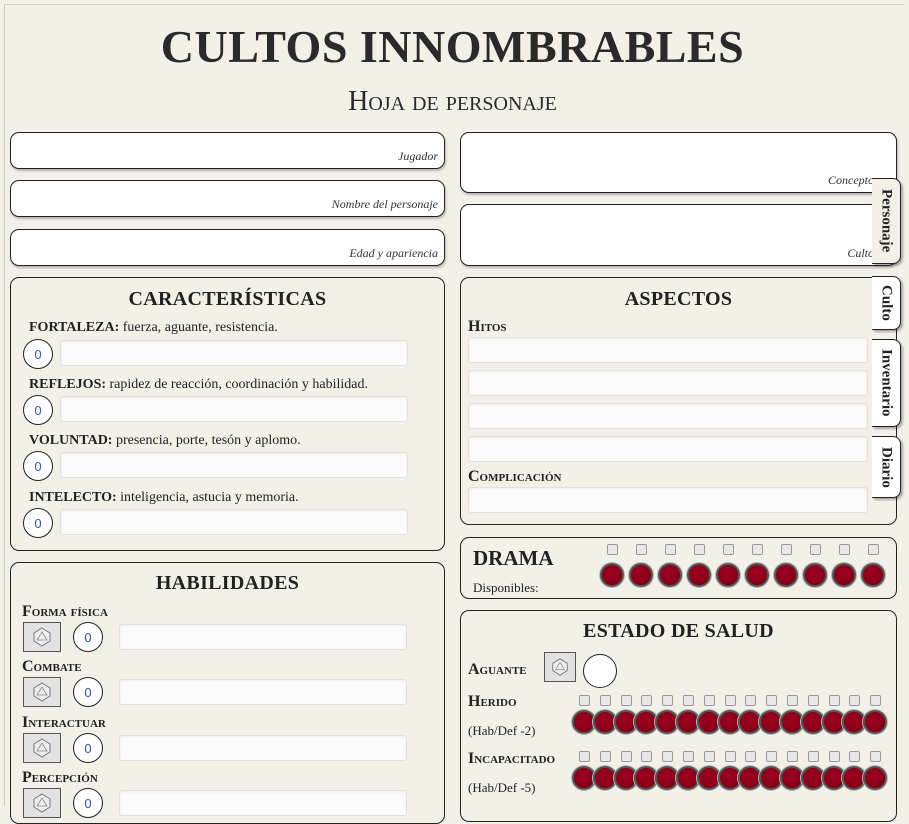  I want to click on reflejos-value: 0, so click(38, 410).